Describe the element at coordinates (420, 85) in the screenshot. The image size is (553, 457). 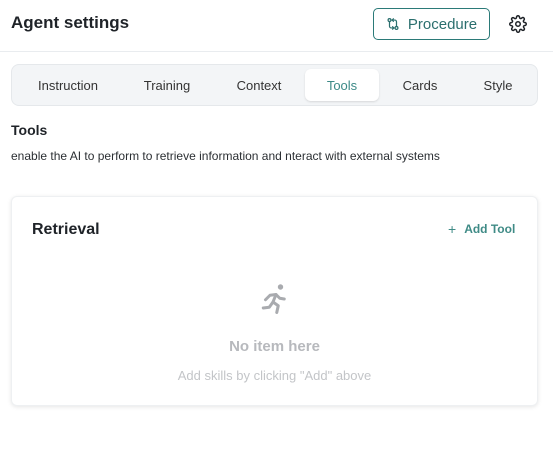
I see `tab-cards: Cards` at that location.